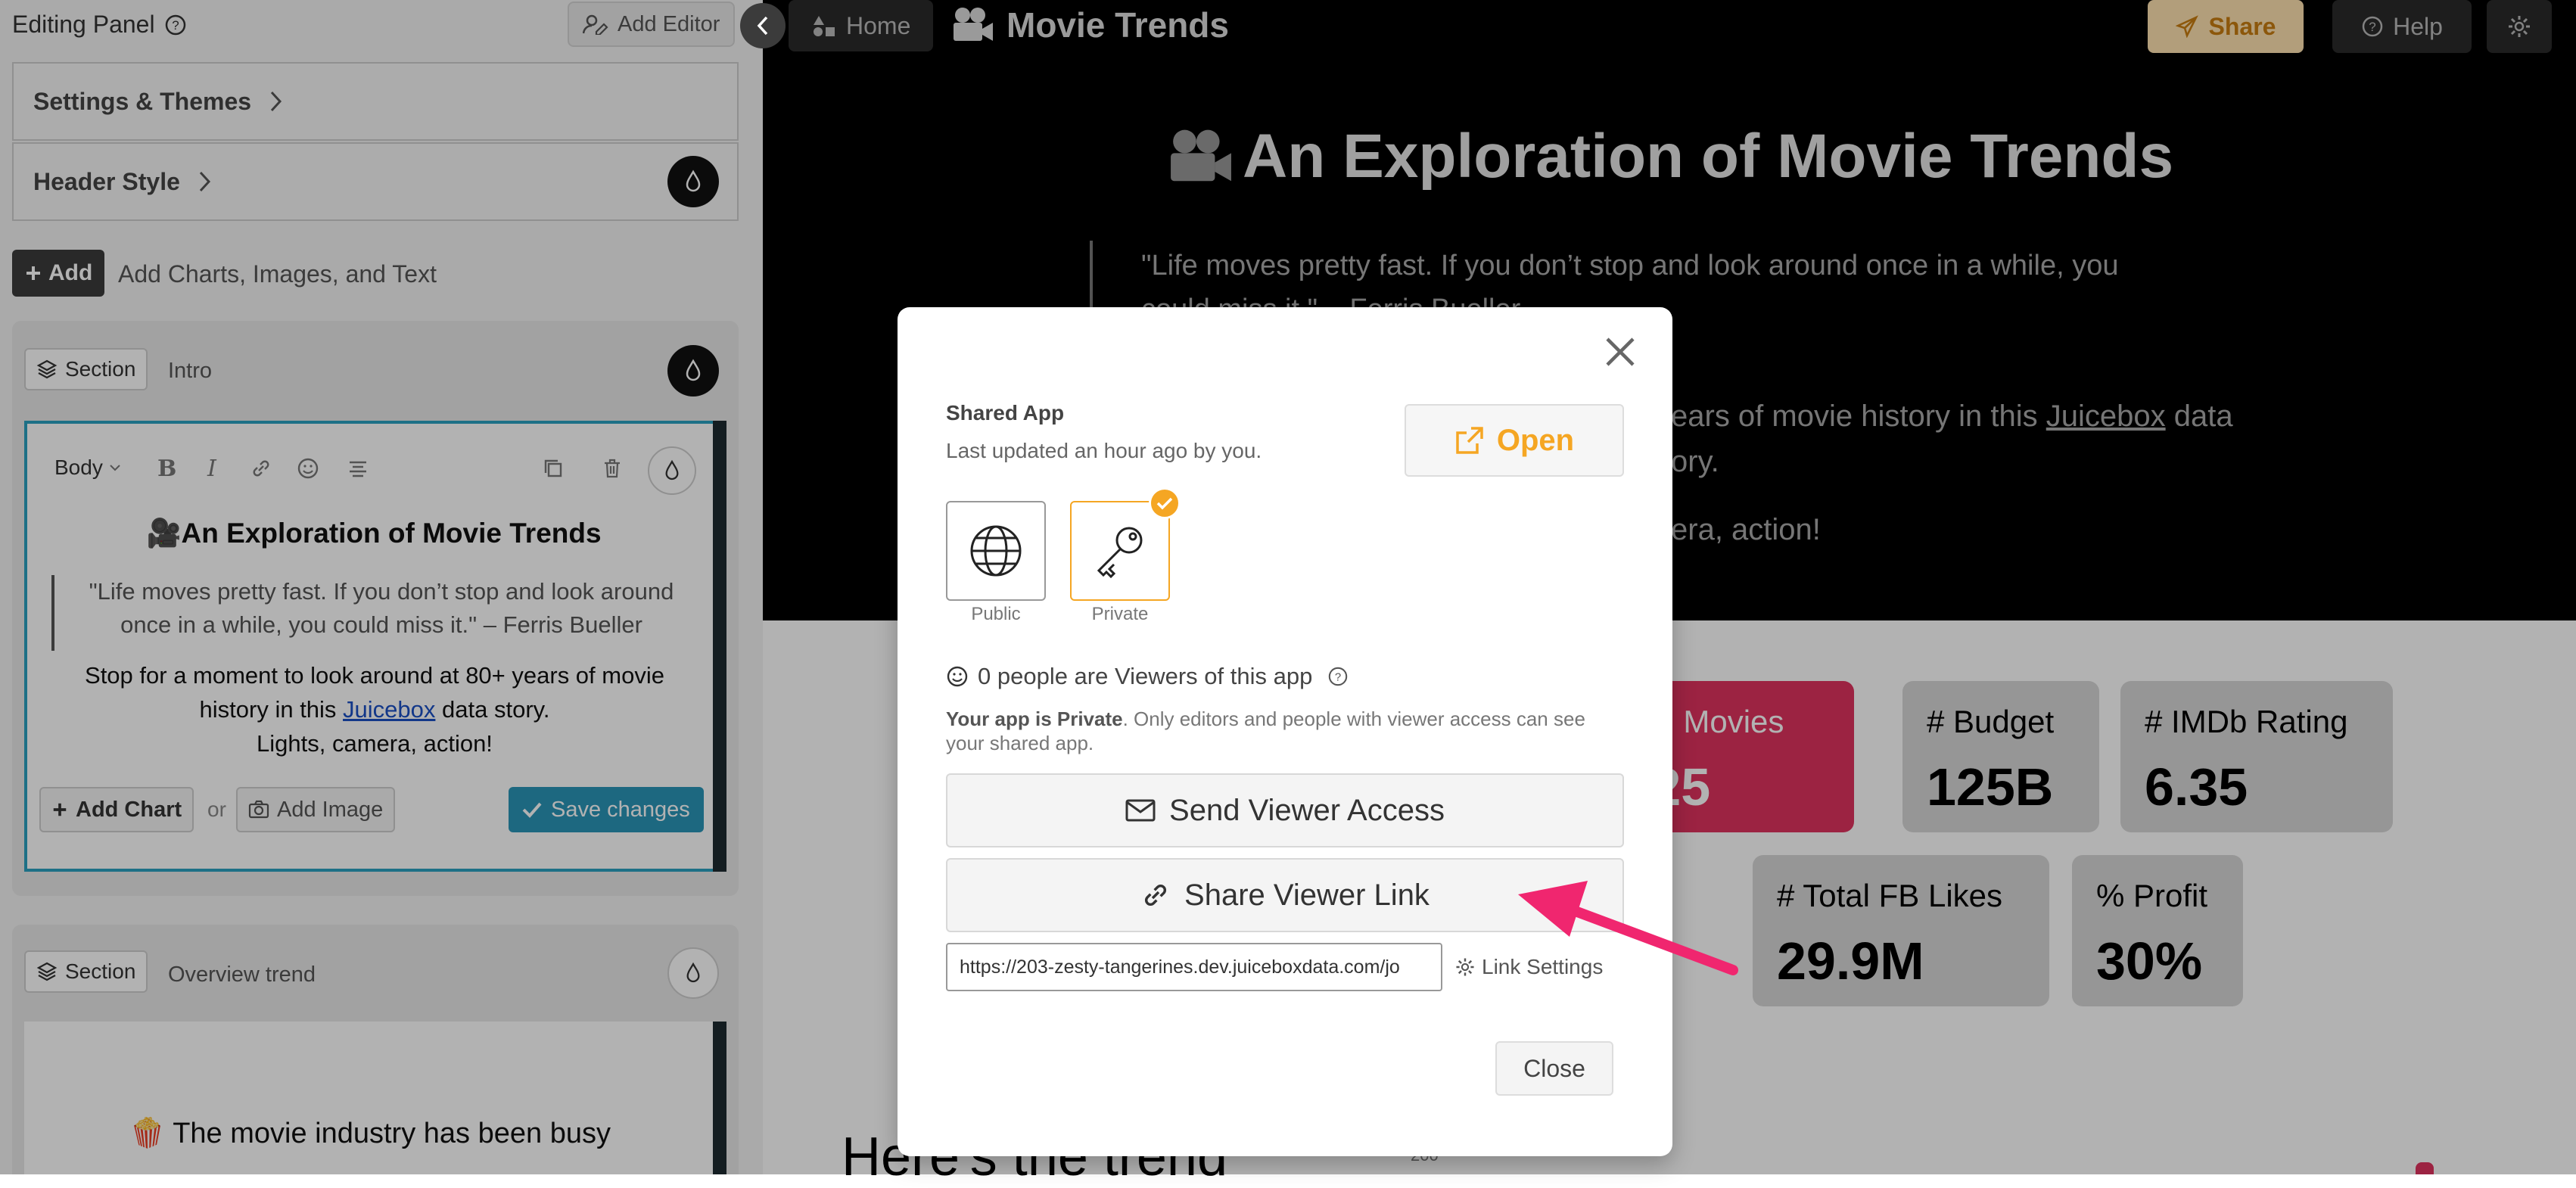  I want to click on envelope-icon, so click(1140, 810).